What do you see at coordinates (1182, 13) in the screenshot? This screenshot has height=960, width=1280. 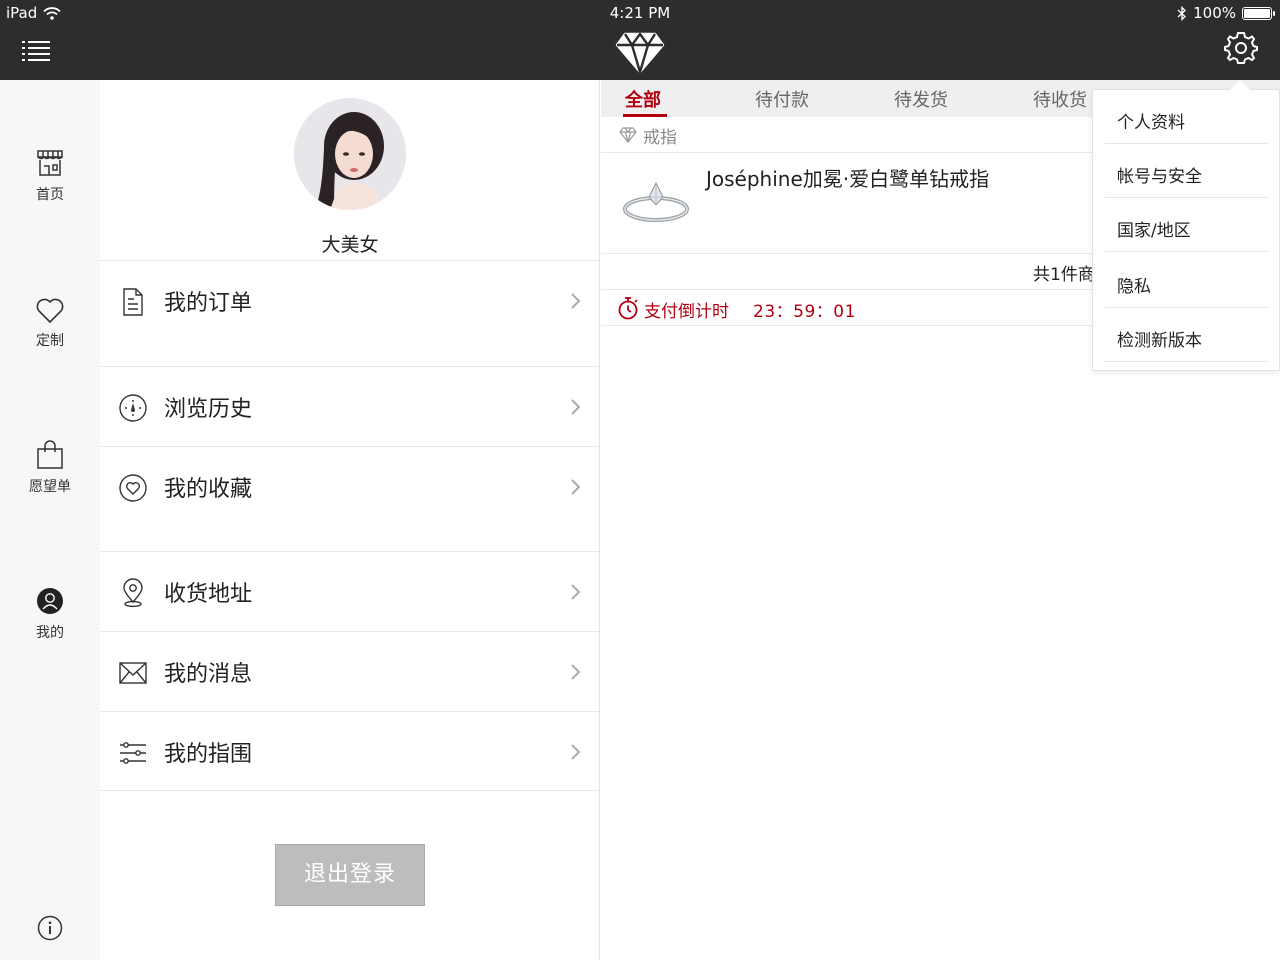 I see `bluetooth-icon` at bounding box center [1182, 13].